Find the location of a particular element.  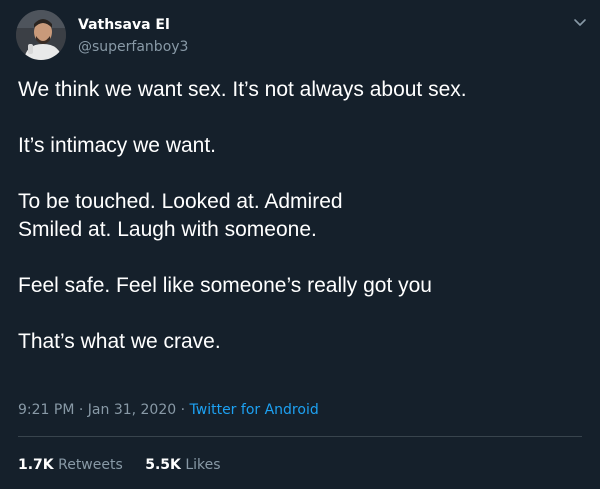

likes-stat: 5.5K Likes is located at coordinates (182, 465).